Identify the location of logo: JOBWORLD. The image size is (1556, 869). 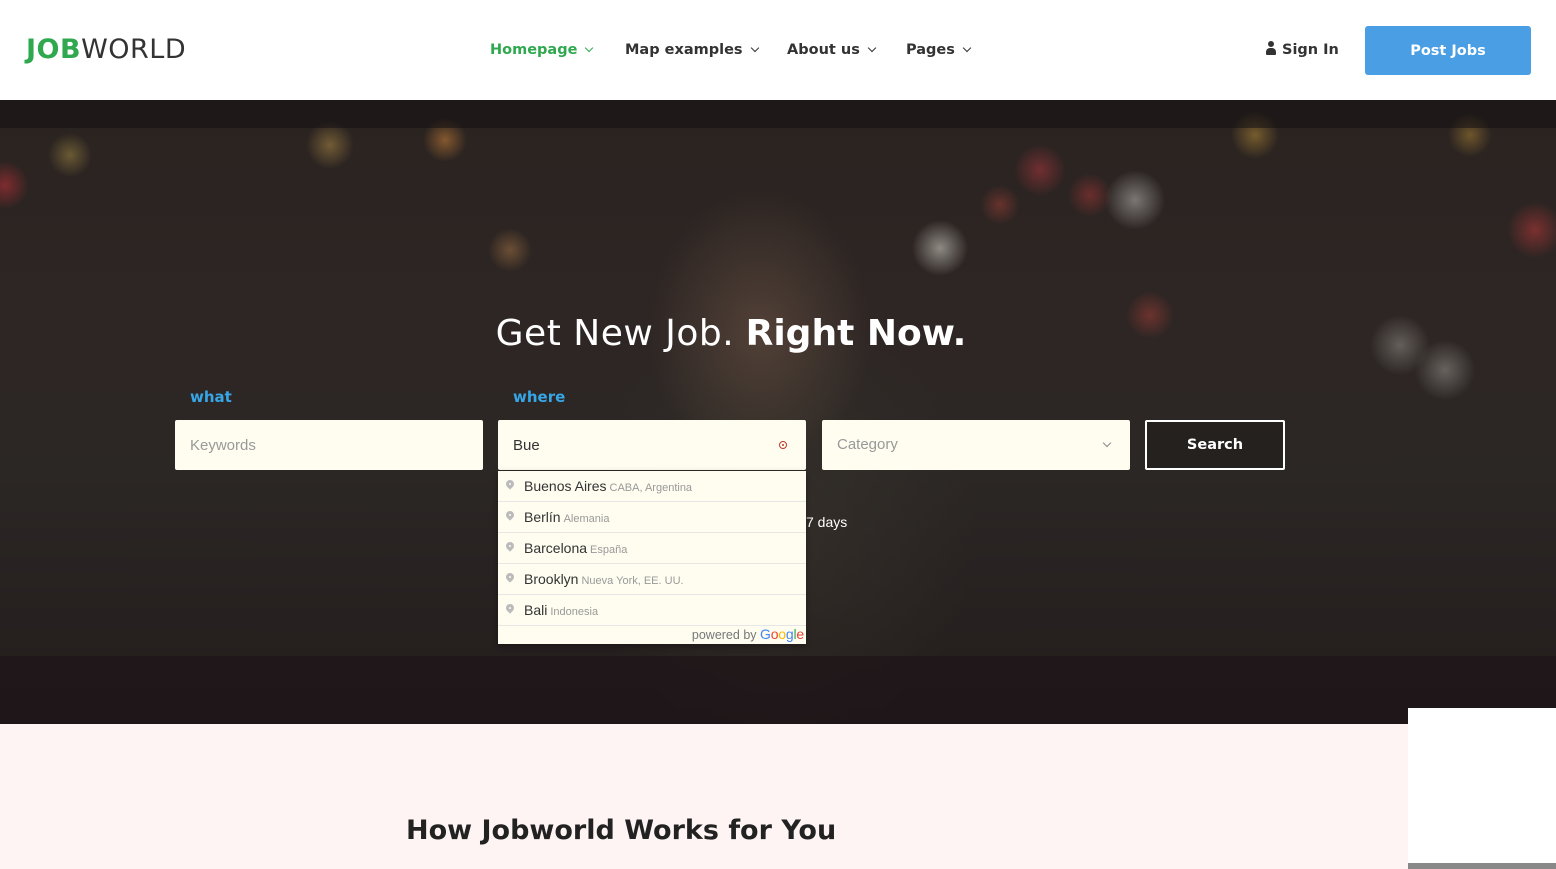
(106, 50).